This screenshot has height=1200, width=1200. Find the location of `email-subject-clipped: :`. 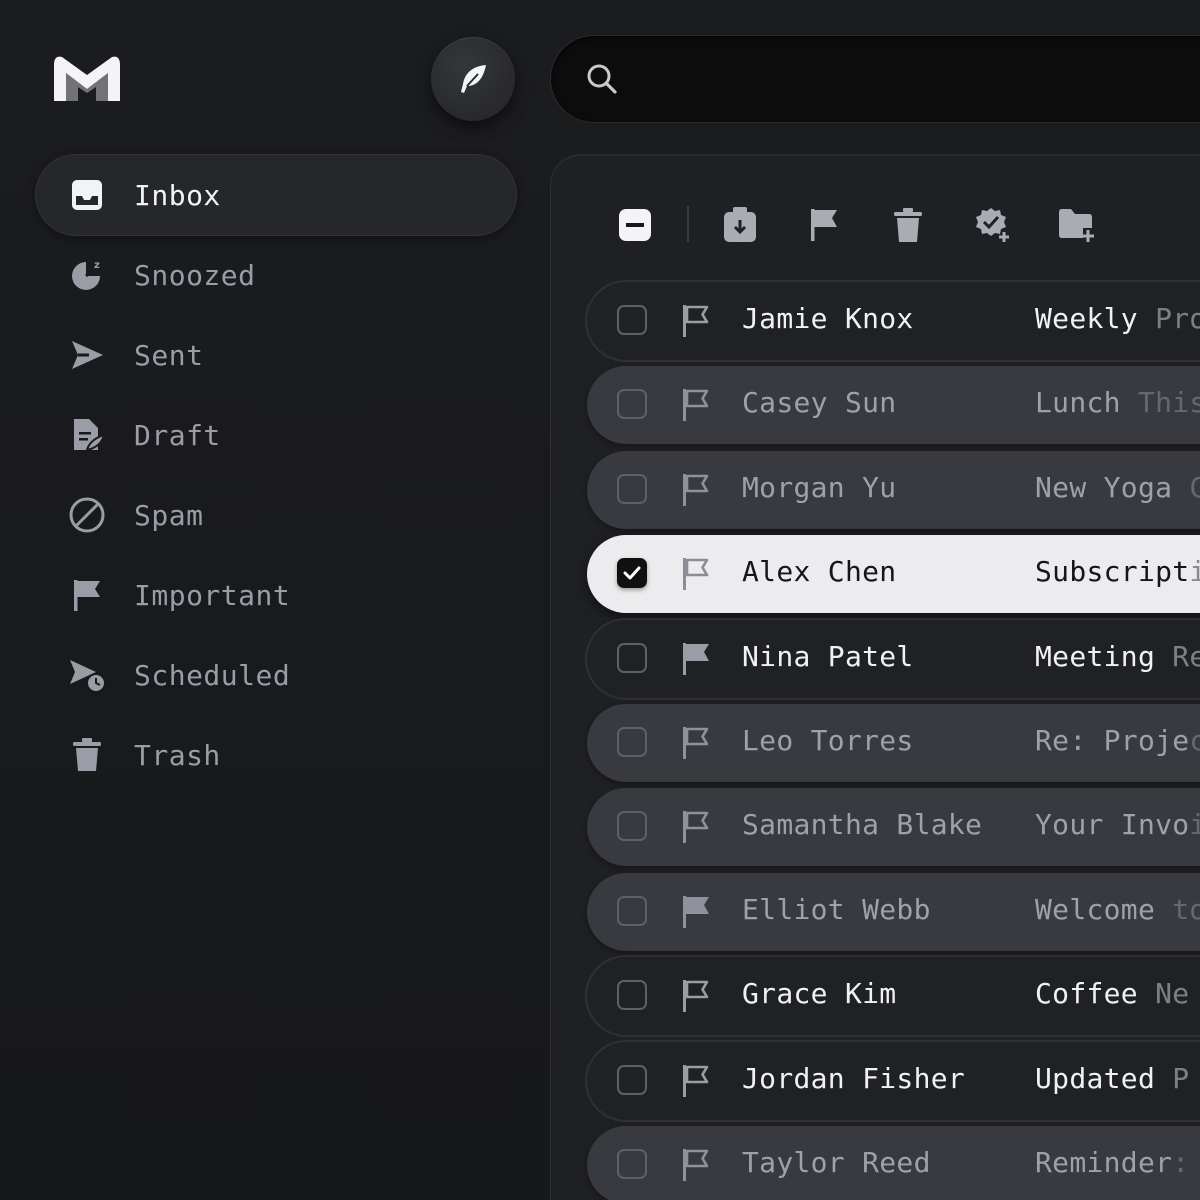

email-subject-clipped: : is located at coordinates (1181, 1162).